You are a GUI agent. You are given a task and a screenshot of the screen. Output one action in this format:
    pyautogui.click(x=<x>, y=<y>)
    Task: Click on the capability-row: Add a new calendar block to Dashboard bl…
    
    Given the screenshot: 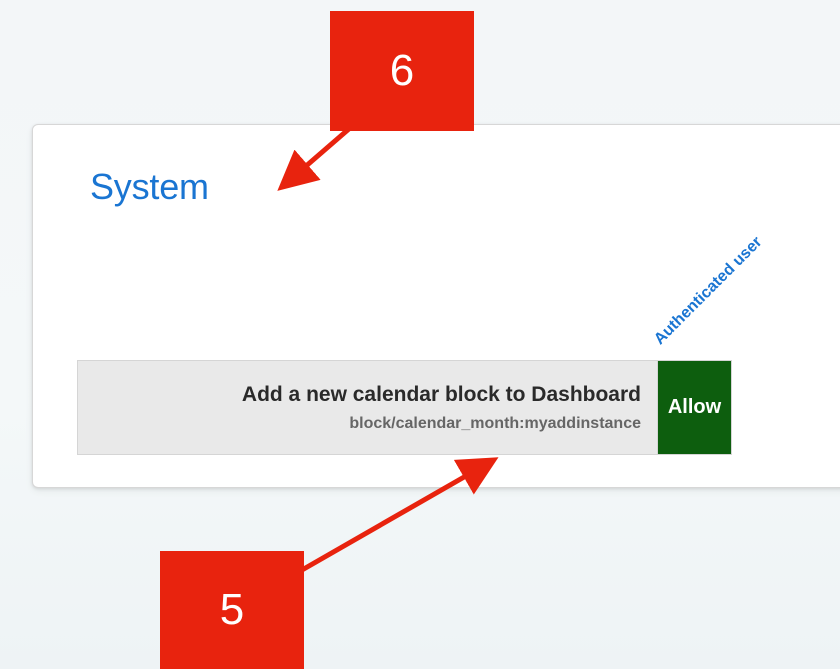 What is the action you would take?
    pyautogui.click(x=404, y=407)
    